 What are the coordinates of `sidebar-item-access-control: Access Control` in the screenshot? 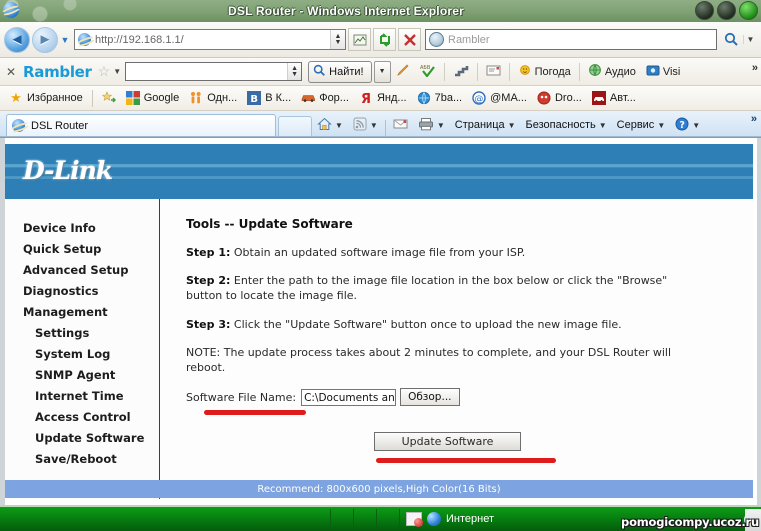 It's located at (82, 416).